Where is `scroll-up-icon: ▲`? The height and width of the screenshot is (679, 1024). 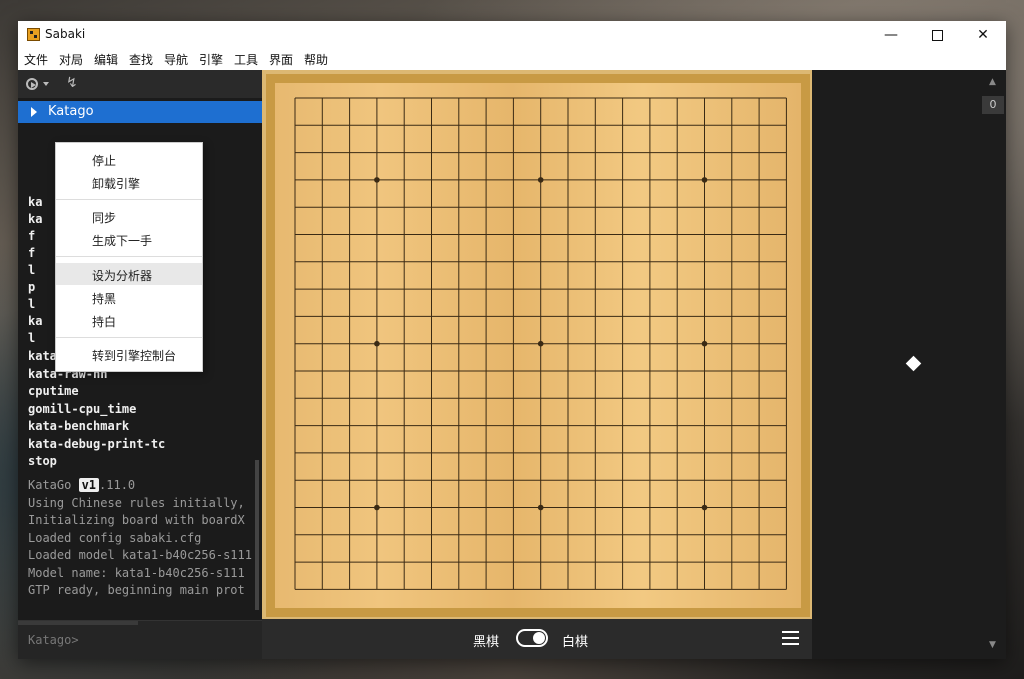
scroll-up-icon: ▲ is located at coordinates (992, 82).